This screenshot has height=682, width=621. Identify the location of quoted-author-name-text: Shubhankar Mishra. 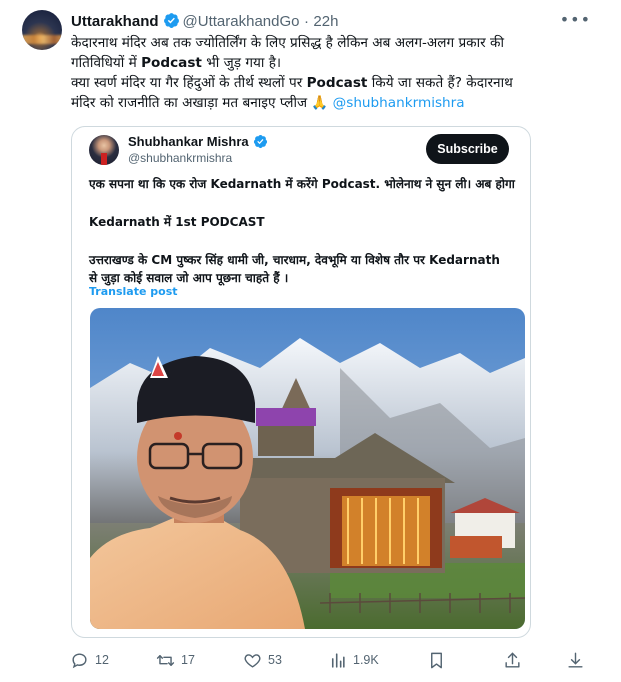
(188, 141).